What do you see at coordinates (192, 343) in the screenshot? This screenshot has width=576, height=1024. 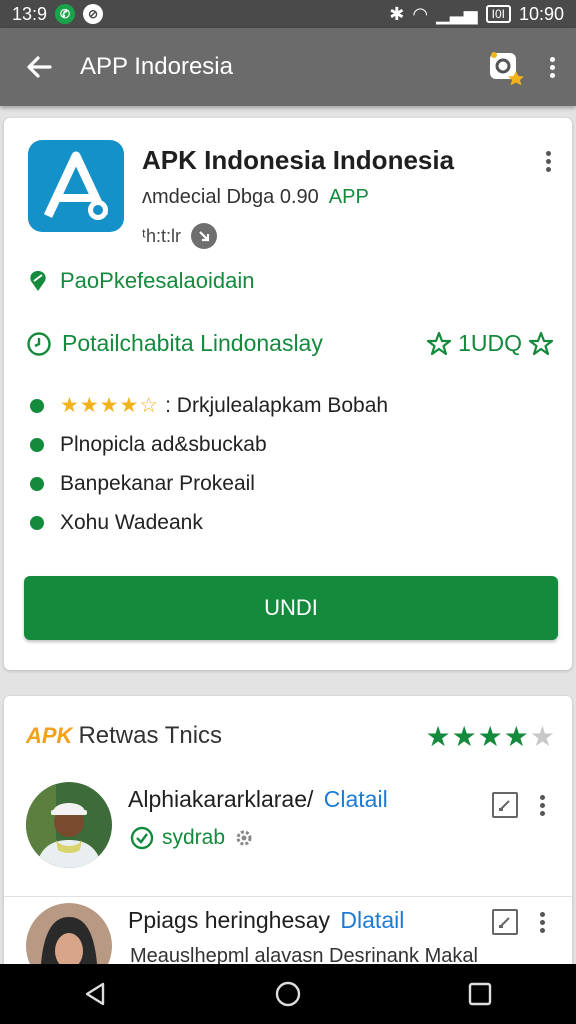 I see `feature-line-2-text: Potailchabita Lindonaslay` at bounding box center [192, 343].